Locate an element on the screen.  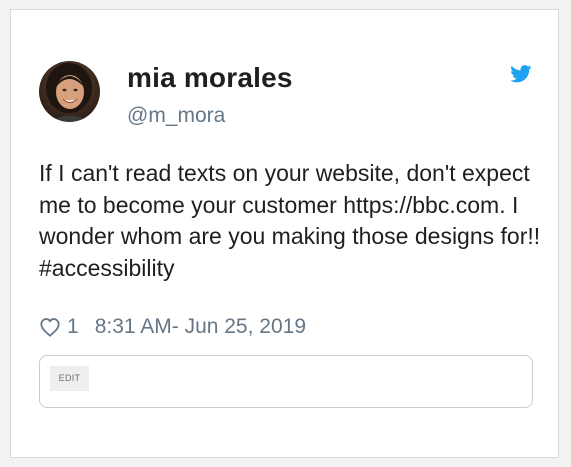
edit-field: EDIT is located at coordinates (286, 381).